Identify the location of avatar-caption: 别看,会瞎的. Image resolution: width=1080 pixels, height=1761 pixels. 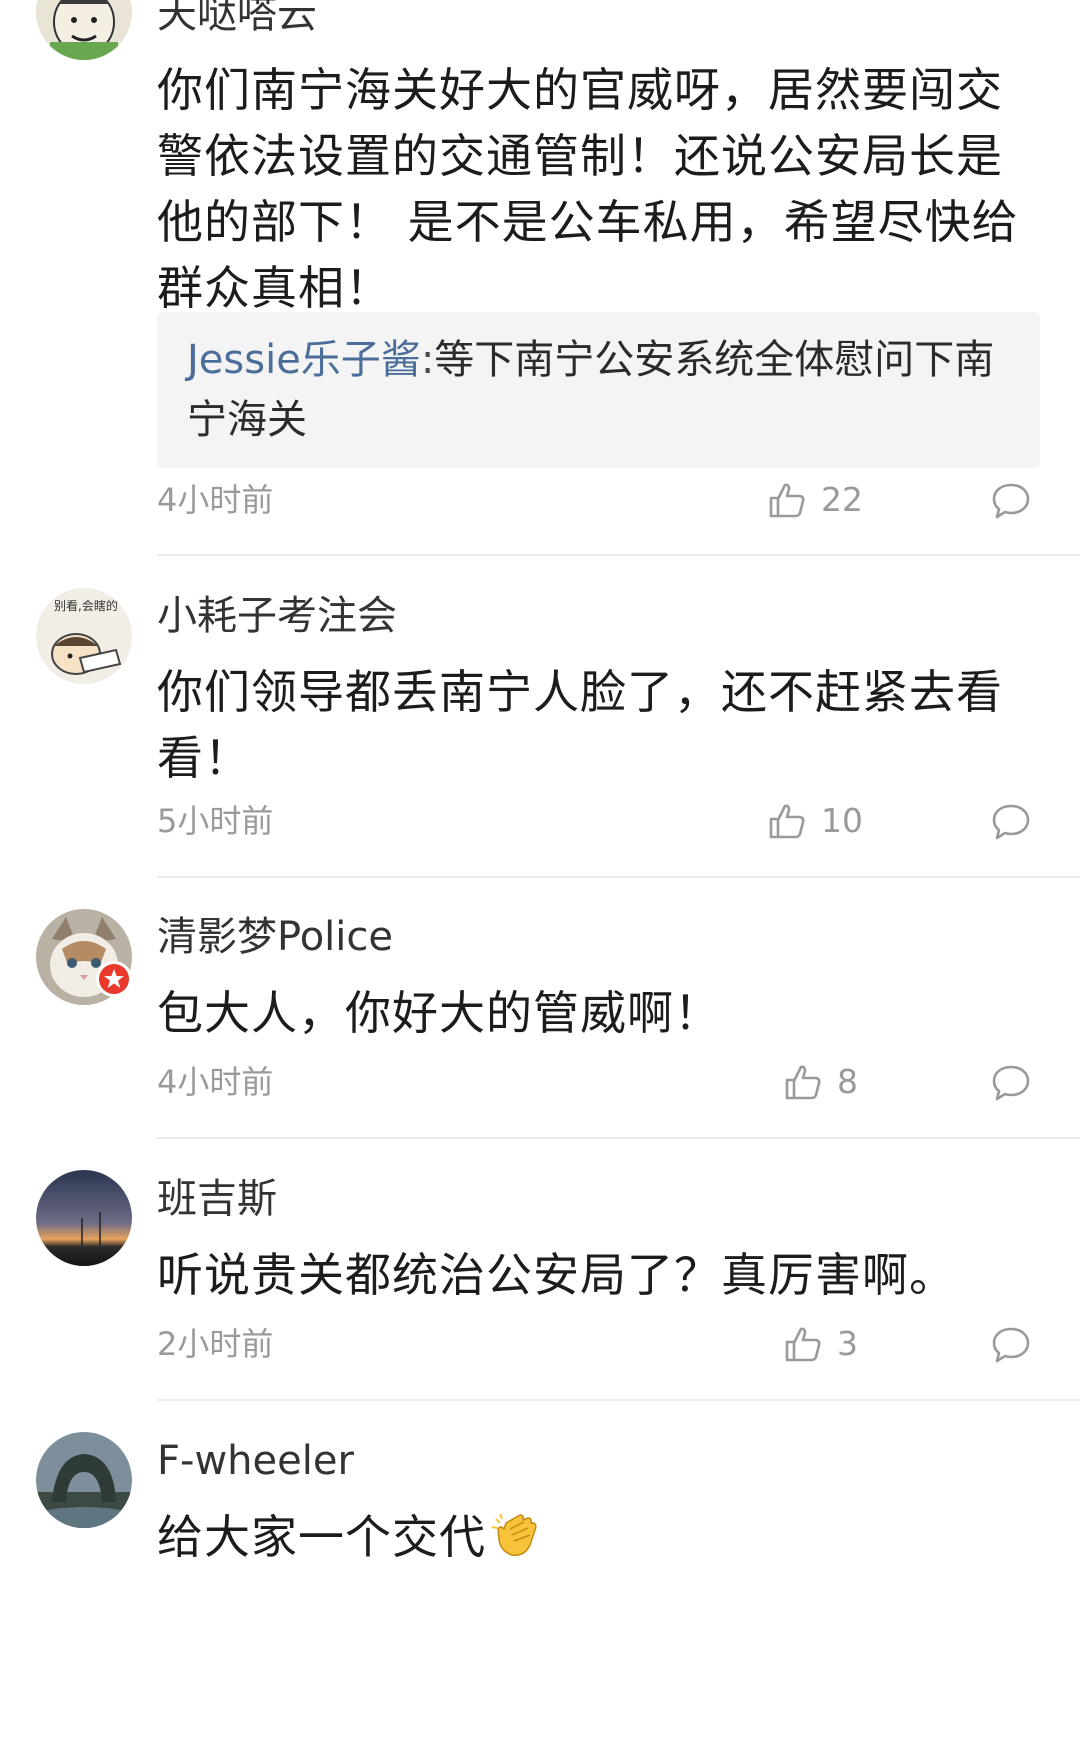
(86, 605).